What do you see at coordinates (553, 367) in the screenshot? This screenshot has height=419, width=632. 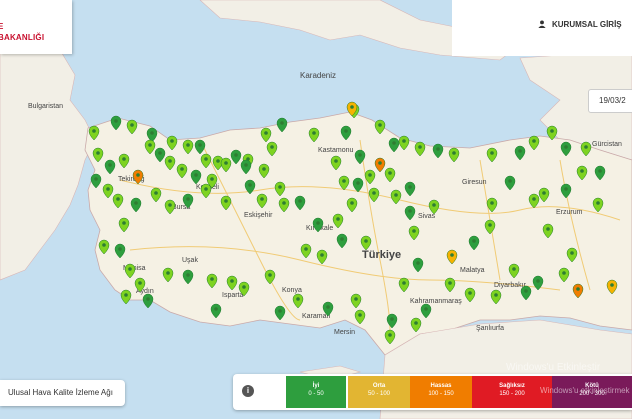 I see `windows-watermark: Windows'u Etkinleştir` at bounding box center [553, 367].